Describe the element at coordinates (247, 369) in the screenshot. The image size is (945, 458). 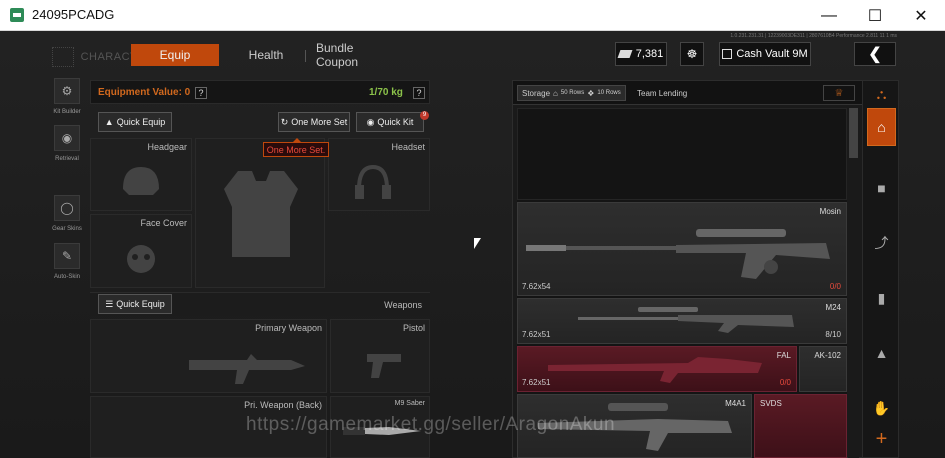
I see `rifle-icon` at that location.